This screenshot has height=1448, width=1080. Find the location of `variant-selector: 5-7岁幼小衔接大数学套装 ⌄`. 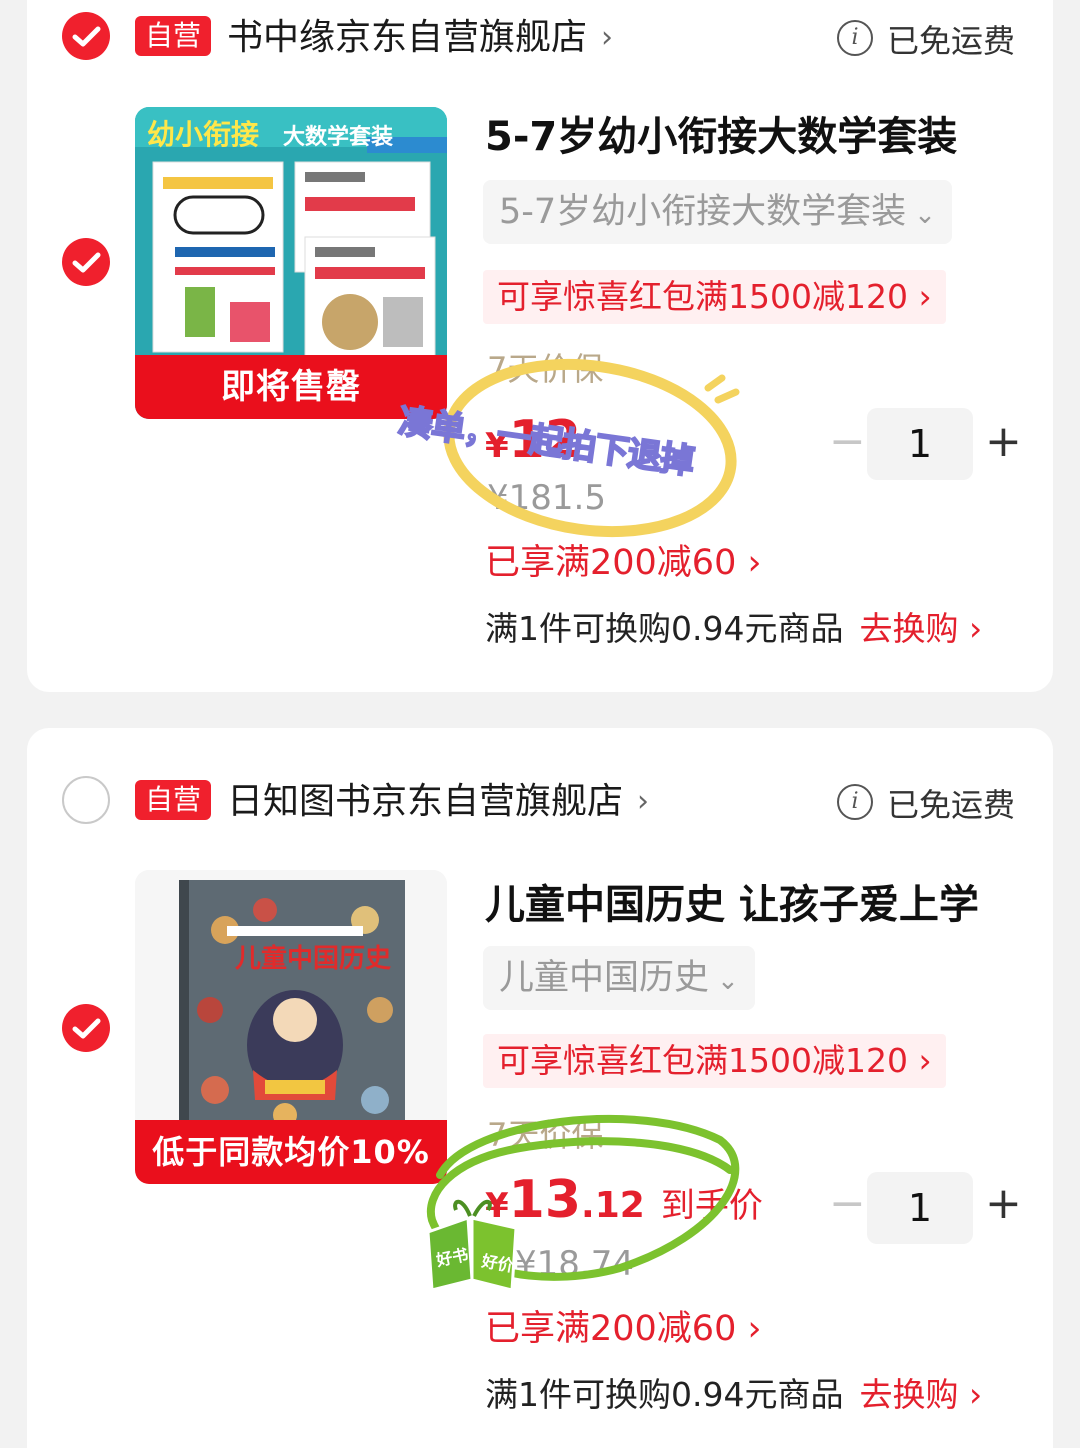

variant-selector: 5-7岁幼小衔接大数学套装 ⌄ is located at coordinates (717, 212).